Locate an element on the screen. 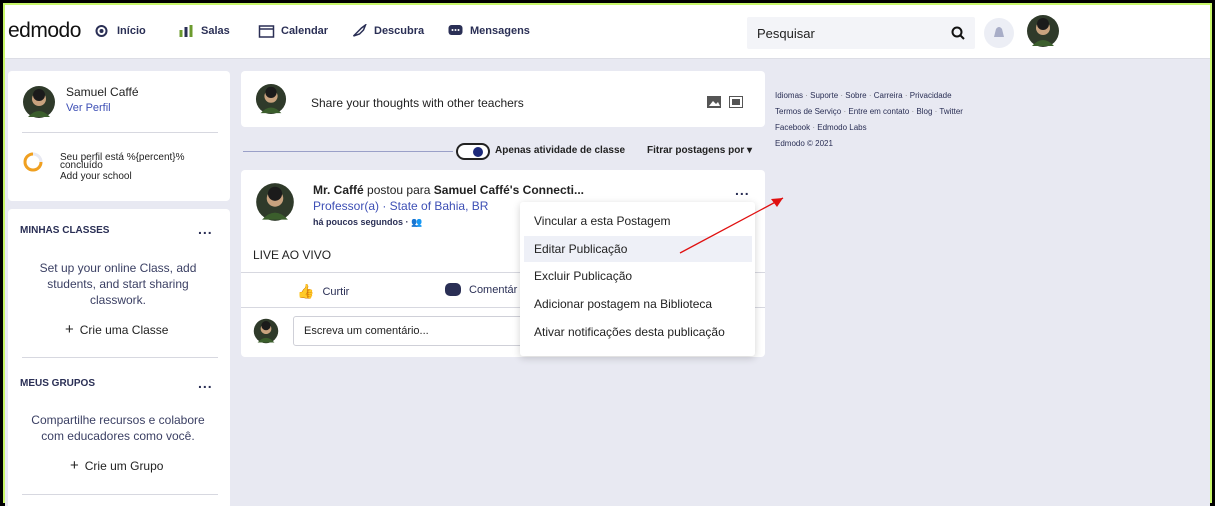  annotation-arrow is located at coordinates (731, 225).